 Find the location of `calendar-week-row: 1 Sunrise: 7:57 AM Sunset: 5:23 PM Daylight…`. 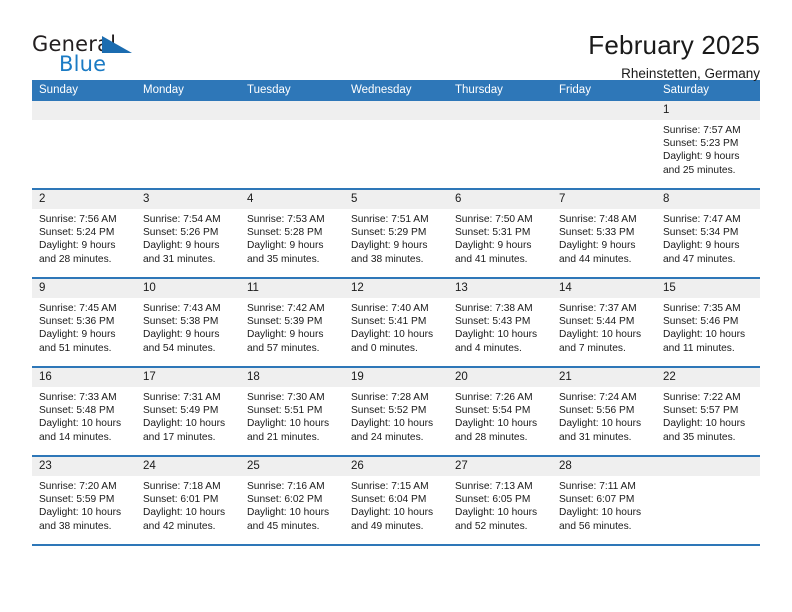

calendar-week-row: 1 Sunrise: 7:57 AM Sunset: 5:23 PM Daylight… is located at coordinates (396, 145).